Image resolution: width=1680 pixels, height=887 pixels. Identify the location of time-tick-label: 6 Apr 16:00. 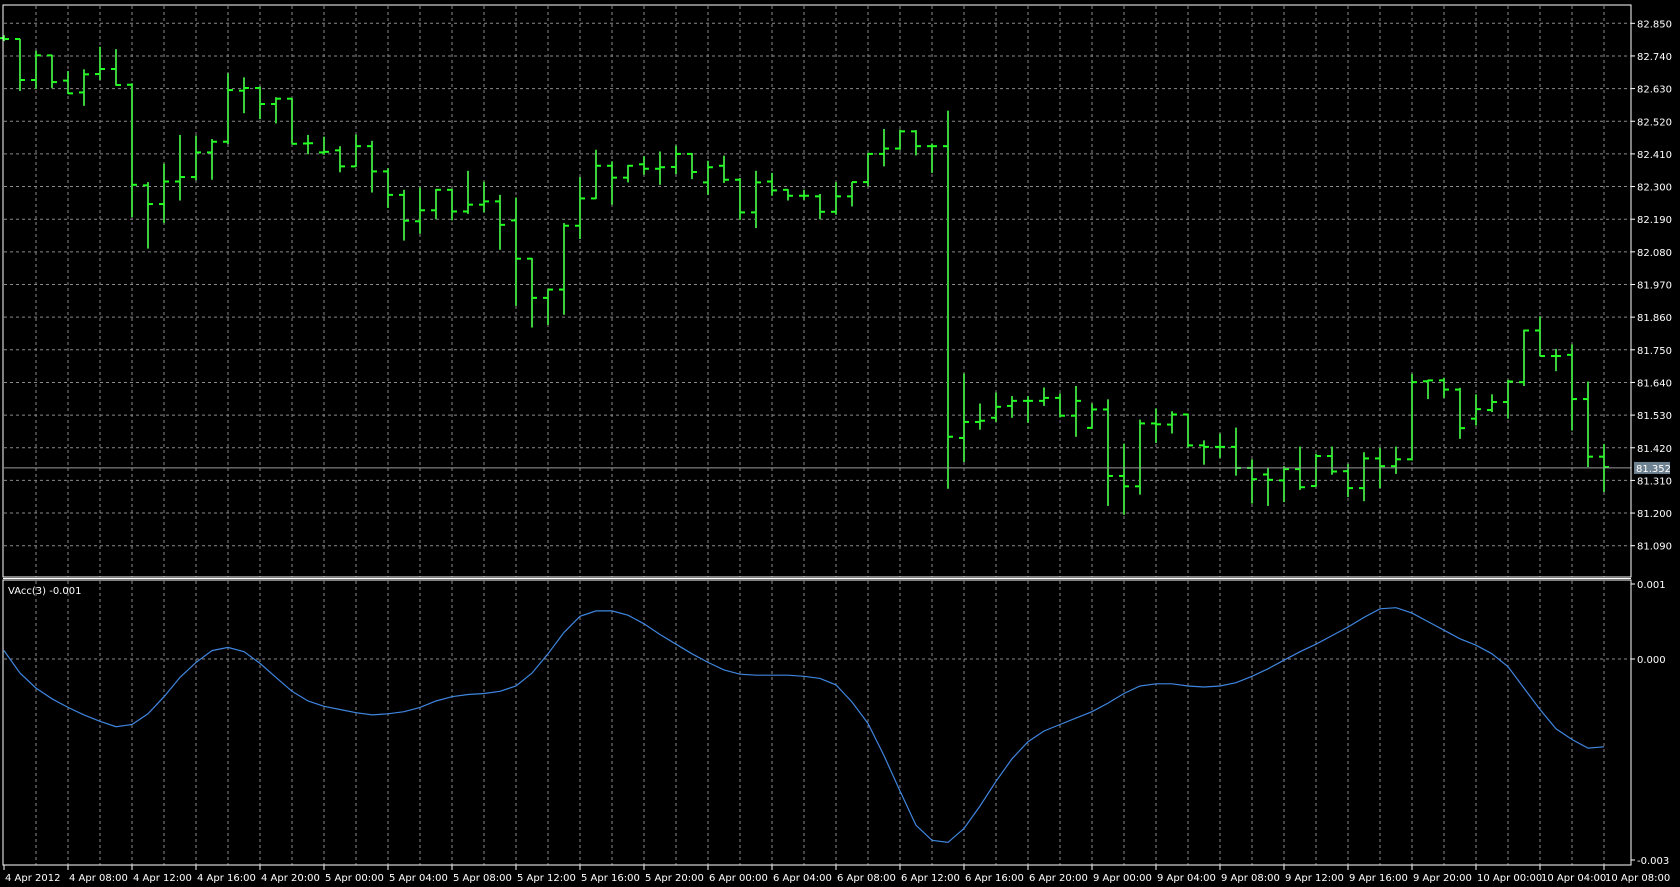
(994, 878).